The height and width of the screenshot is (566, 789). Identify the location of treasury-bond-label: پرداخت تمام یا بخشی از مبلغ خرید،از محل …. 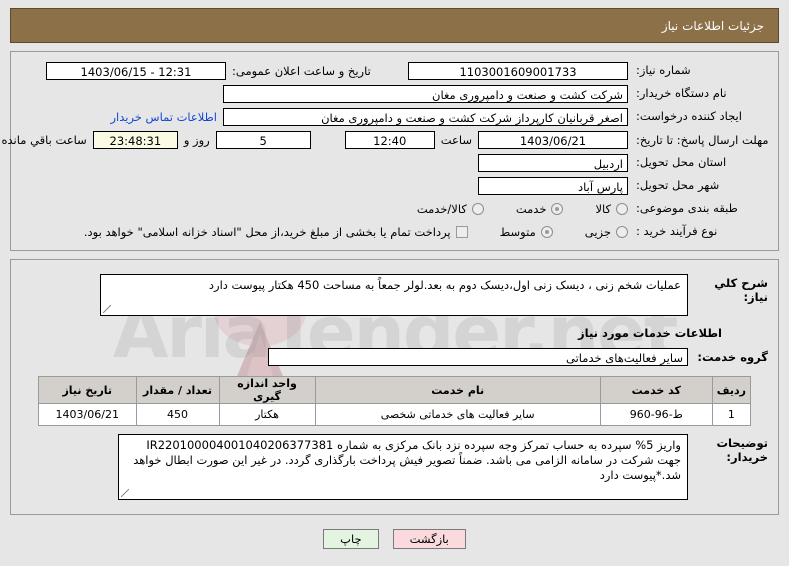
(267, 231).